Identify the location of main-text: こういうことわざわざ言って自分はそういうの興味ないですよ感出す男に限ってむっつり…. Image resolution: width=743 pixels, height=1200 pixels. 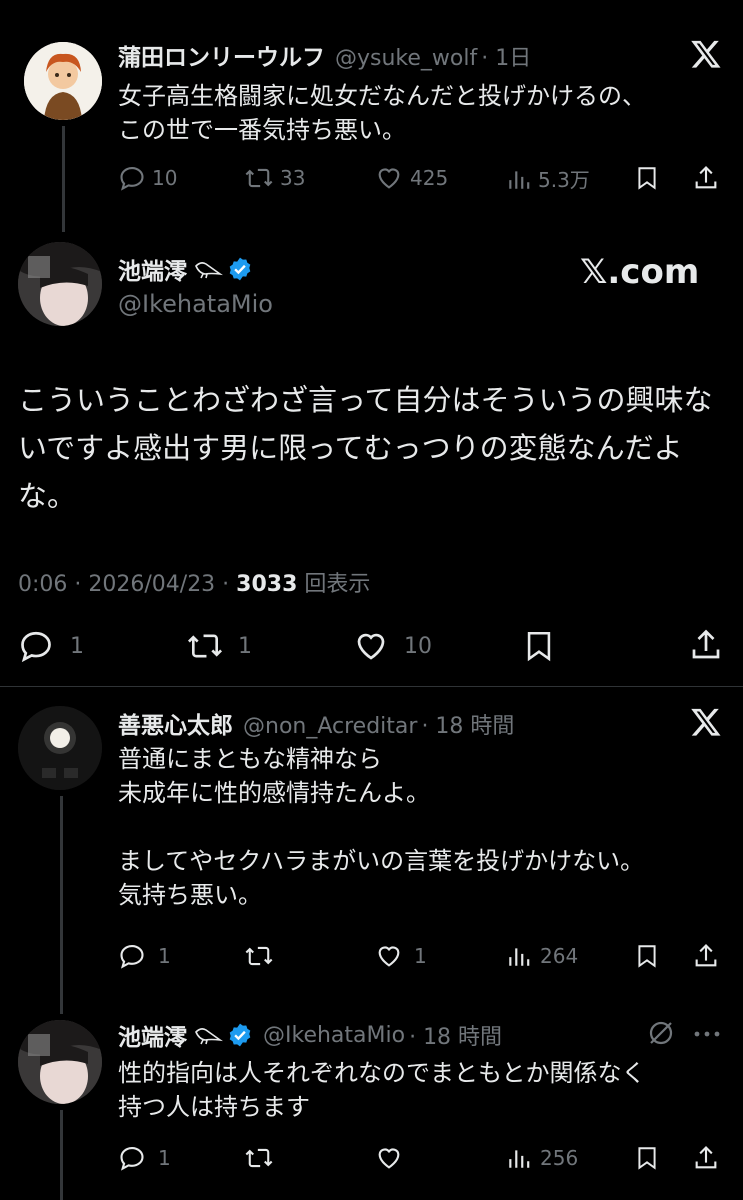
(365, 448).